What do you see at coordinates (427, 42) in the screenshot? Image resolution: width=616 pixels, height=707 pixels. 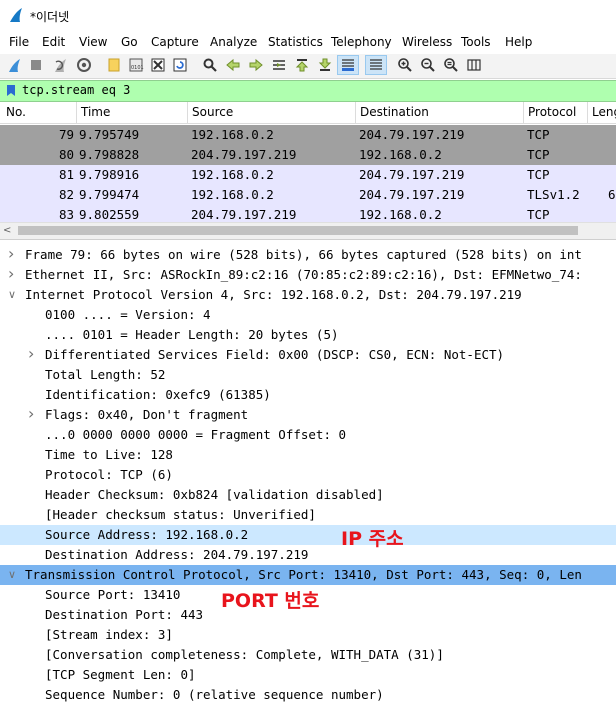 I see `menu-wireless: Wireless` at bounding box center [427, 42].